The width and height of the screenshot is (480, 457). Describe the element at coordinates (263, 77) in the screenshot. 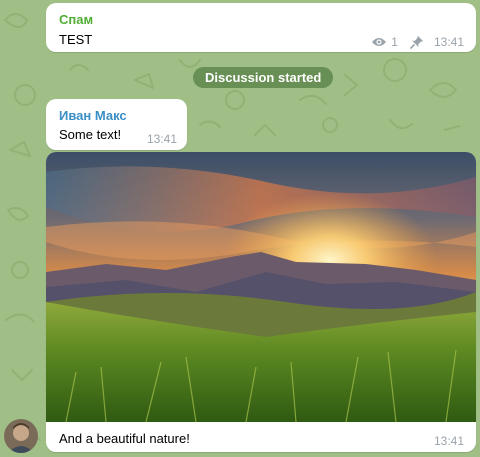

I see `discussion-started-badge: Discussion started` at that location.